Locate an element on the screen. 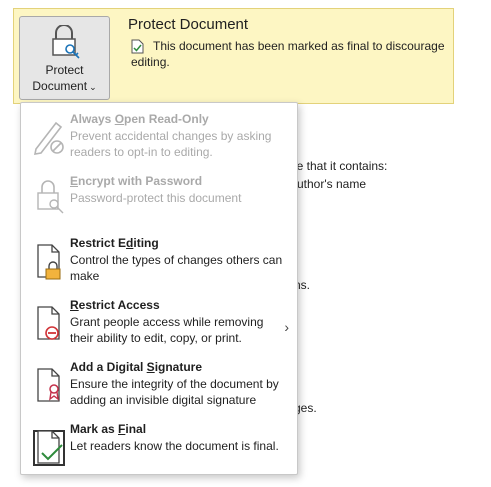 Image resolution: width=491 pixels, height=487 pixels. protect-button-line2: Document is located at coordinates (60, 86).